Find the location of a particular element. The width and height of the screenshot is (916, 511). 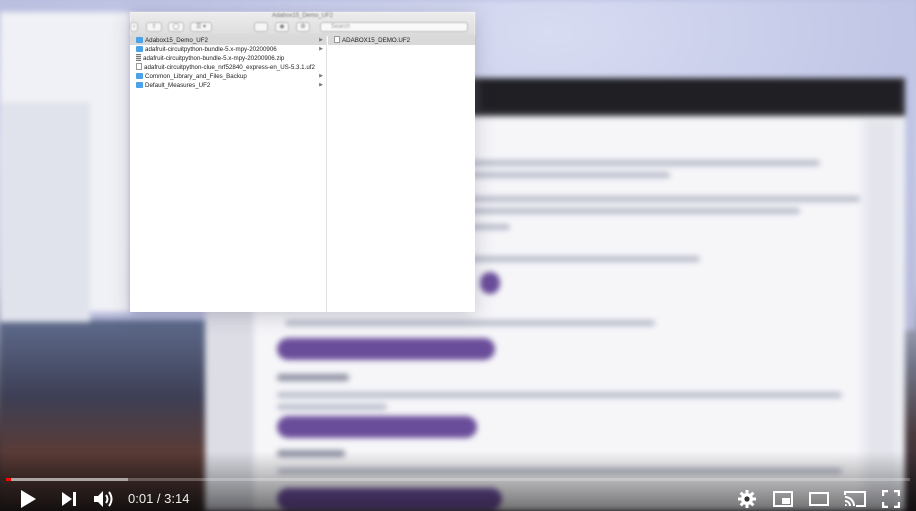

volume-button is located at coordinates (105, 499).